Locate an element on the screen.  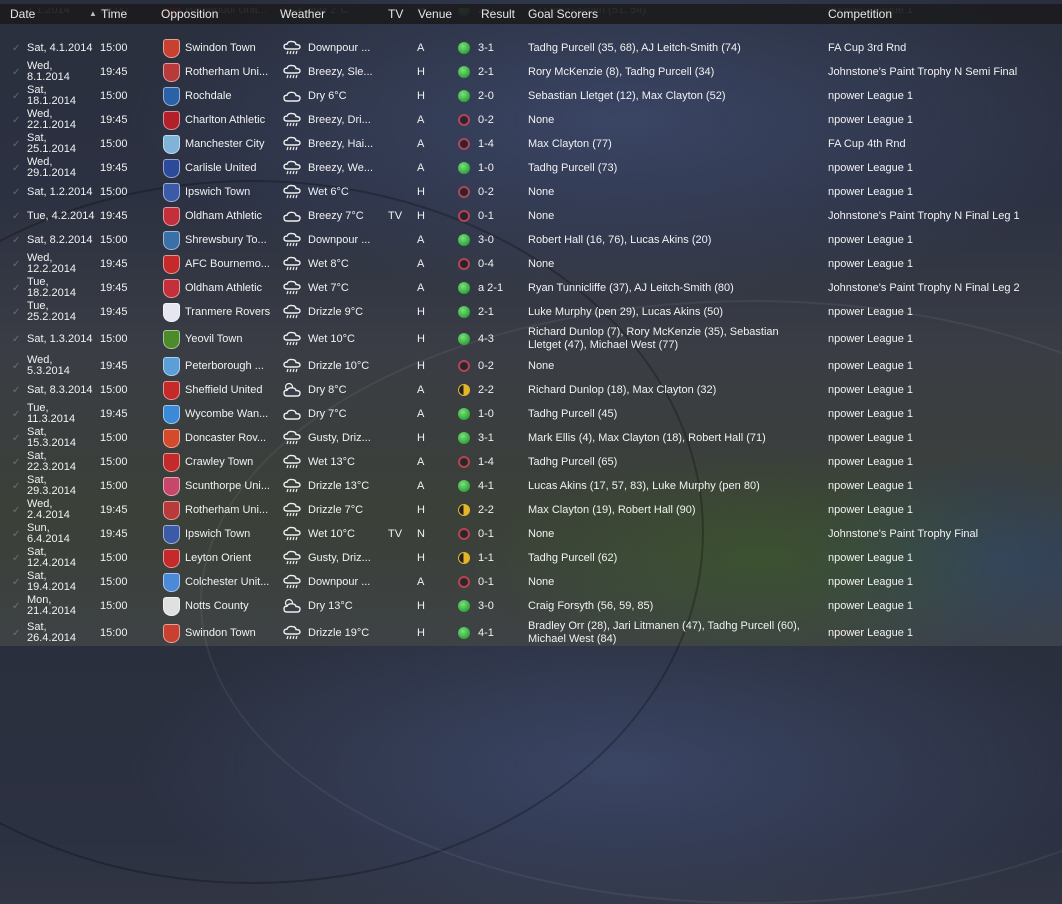
opposition-link: Yeovil Town is located at coordinates (214, 339).